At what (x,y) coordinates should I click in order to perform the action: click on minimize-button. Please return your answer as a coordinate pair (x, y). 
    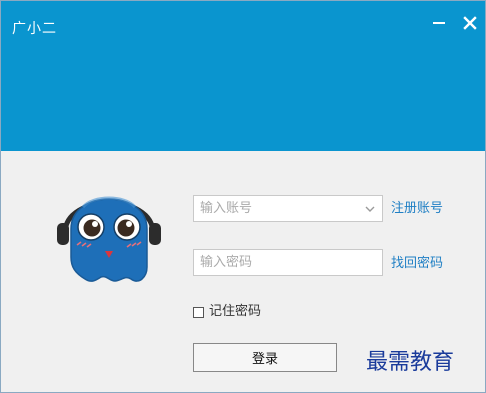
    Looking at the image, I should click on (439, 23).